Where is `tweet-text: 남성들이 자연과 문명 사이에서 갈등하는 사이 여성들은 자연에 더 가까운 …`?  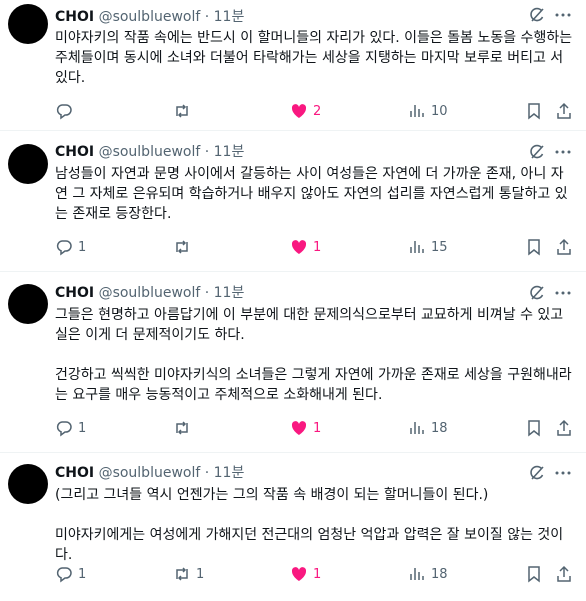
tweet-text: 남성들이 자연과 문명 사이에서 갈등하는 사이 여성들은 자연에 더 가까운 … is located at coordinates (315, 194).